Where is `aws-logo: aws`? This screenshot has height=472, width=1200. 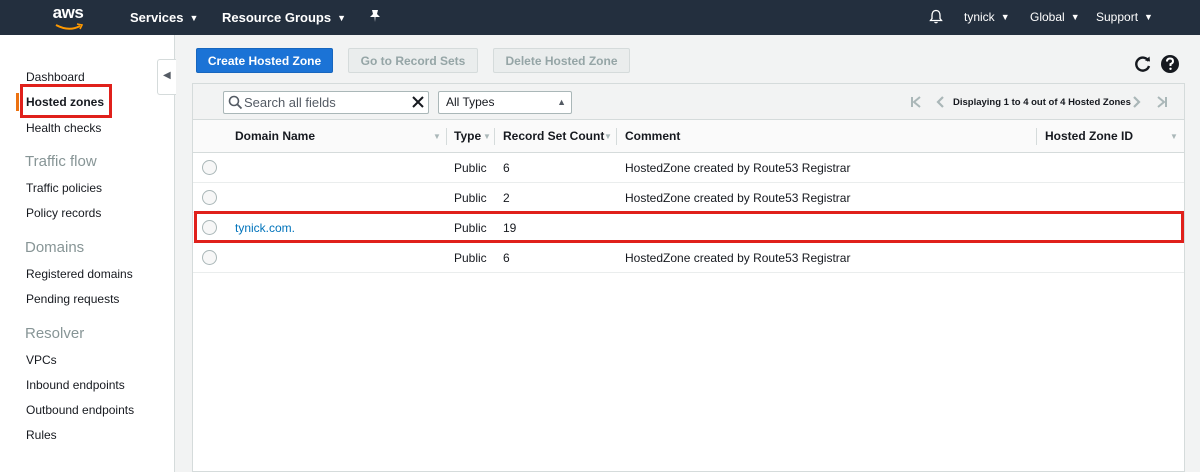 aws-logo: aws is located at coordinates (68, 18).